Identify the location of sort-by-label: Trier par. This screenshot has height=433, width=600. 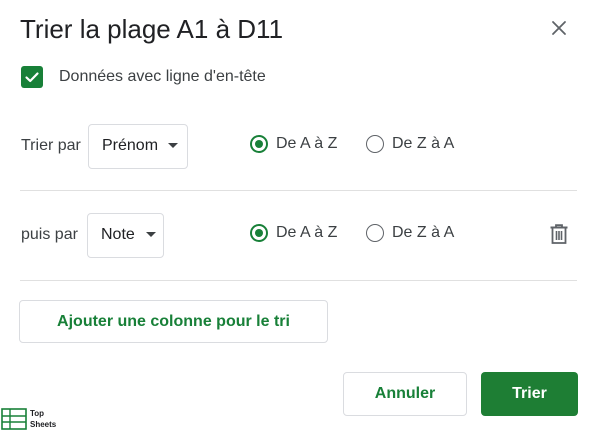
(51, 145).